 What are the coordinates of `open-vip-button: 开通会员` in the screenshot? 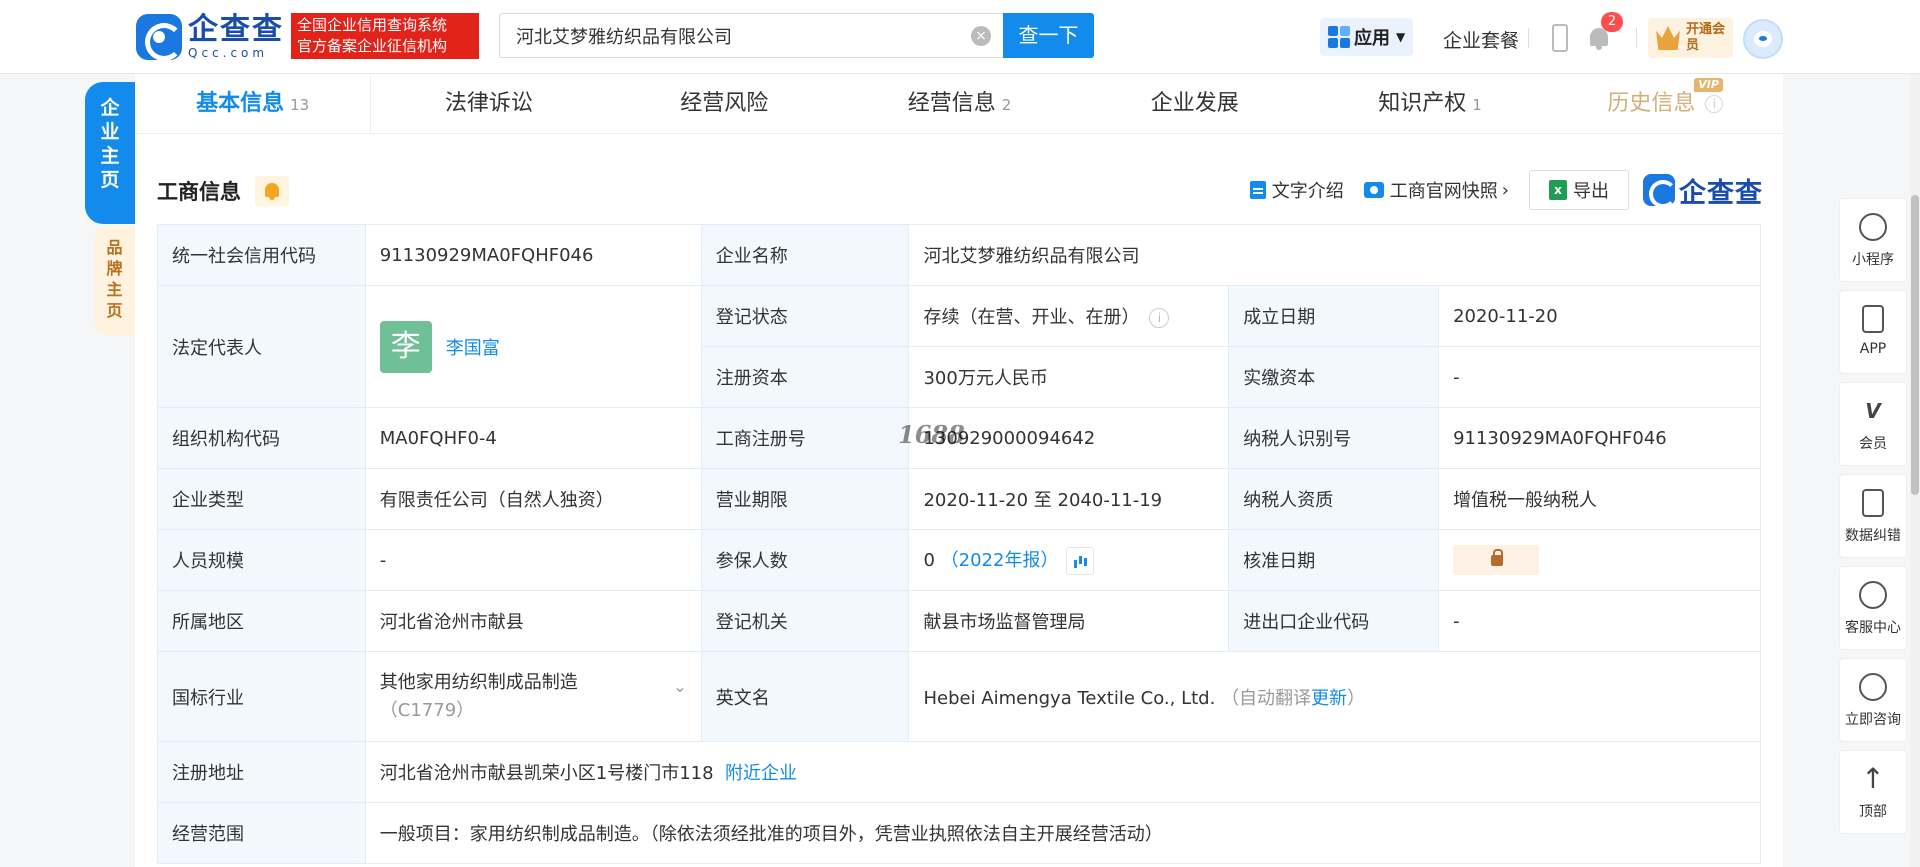 It's located at (1690, 38).